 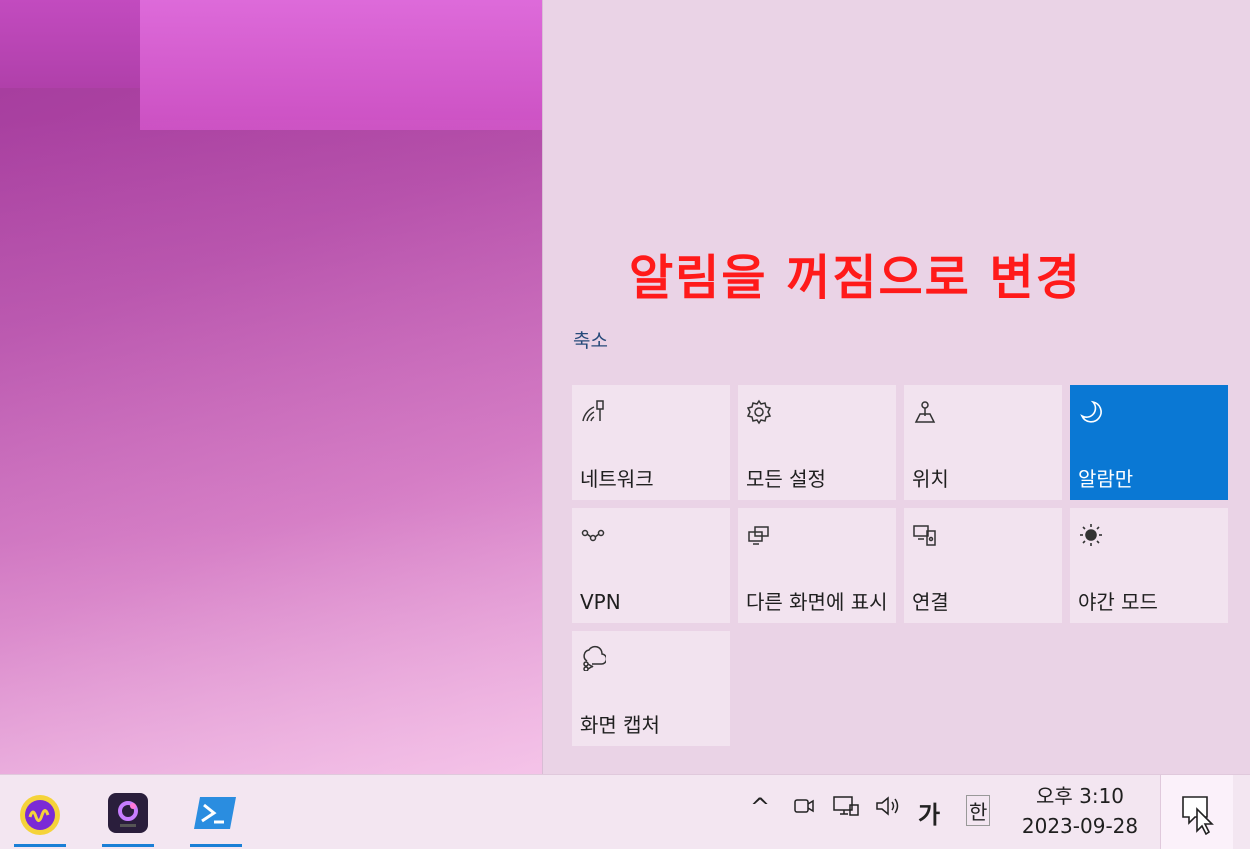 What do you see at coordinates (817, 602) in the screenshot?
I see `tile-label: 다른 화면에 표시` at bounding box center [817, 602].